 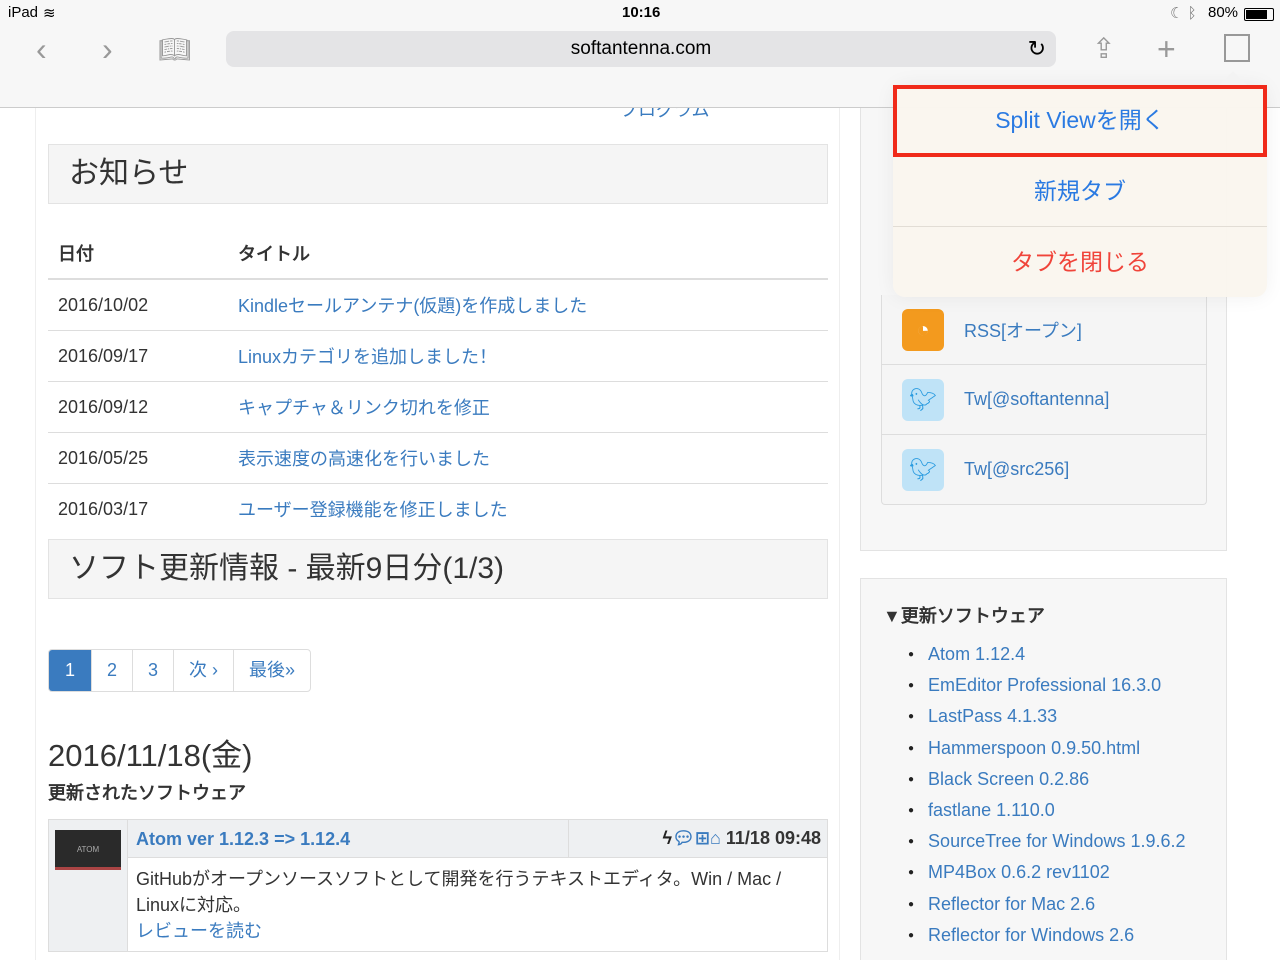 What do you see at coordinates (1166, 49) in the screenshot?
I see `new-tab-icon: +` at bounding box center [1166, 49].